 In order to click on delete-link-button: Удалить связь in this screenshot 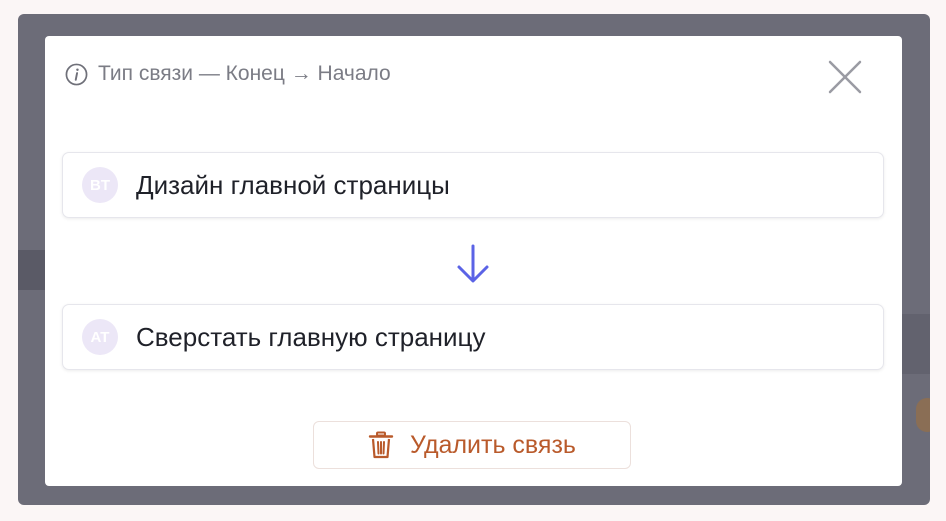, I will do `click(472, 445)`.